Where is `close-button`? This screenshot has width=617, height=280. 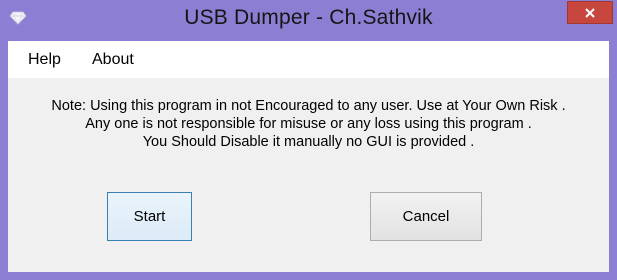
close-button is located at coordinates (590, 12).